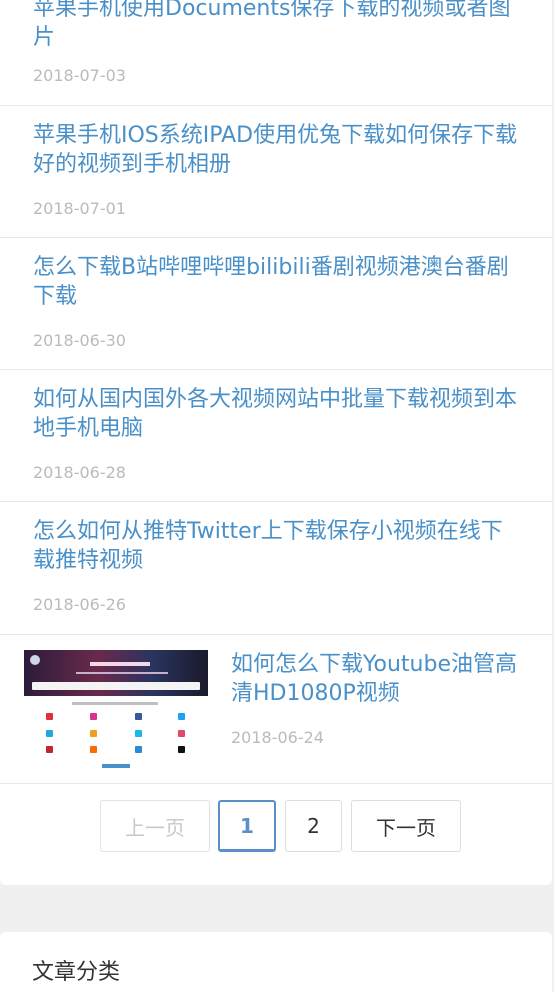 The image size is (554, 992). What do you see at coordinates (277, 546) in the screenshot?
I see `article-title: 怎么如何从推特Twitter上下载保存小视频在线下载推特视频` at bounding box center [277, 546].